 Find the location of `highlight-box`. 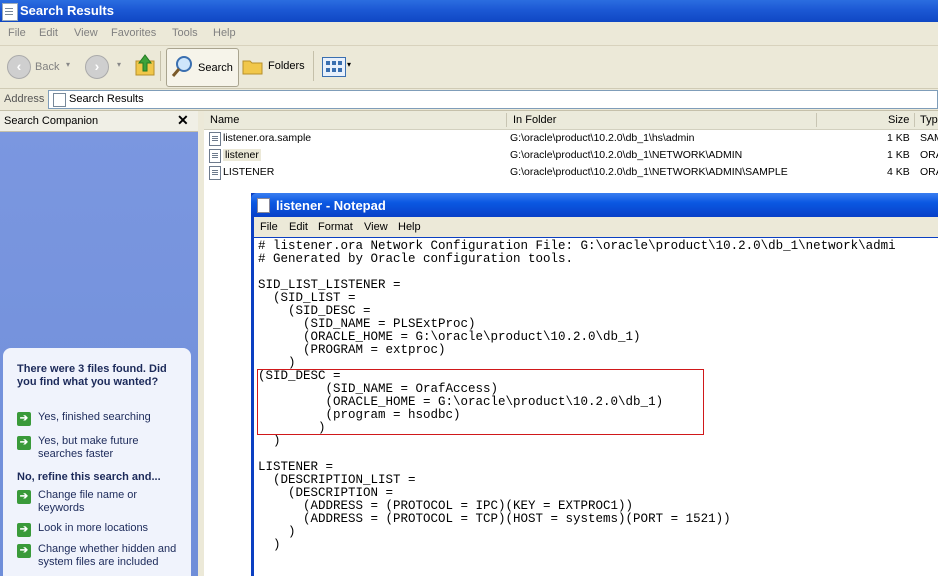

highlight-box is located at coordinates (480, 402).